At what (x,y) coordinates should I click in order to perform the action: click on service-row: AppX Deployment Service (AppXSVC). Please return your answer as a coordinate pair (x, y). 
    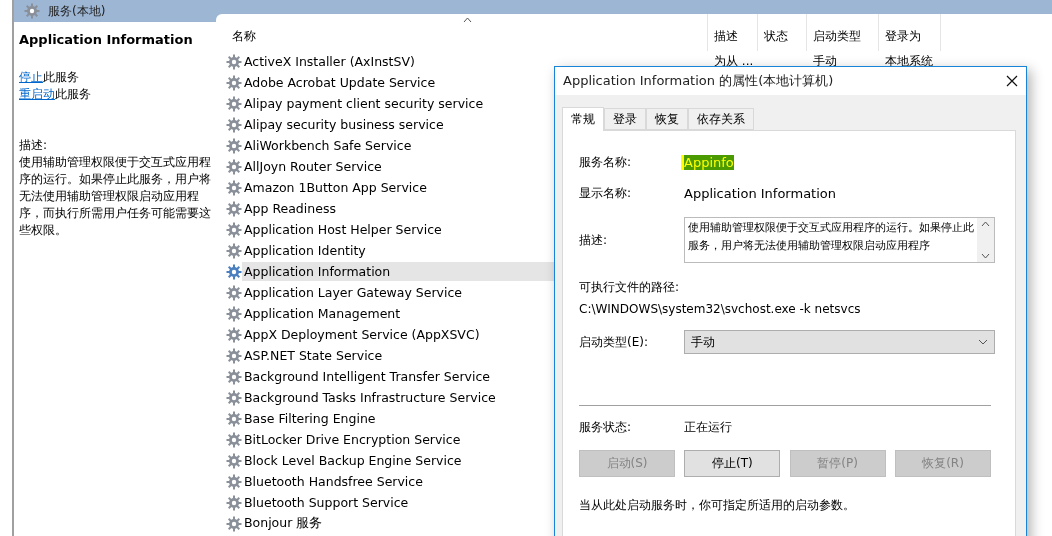
    Looking at the image, I should click on (390, 334).